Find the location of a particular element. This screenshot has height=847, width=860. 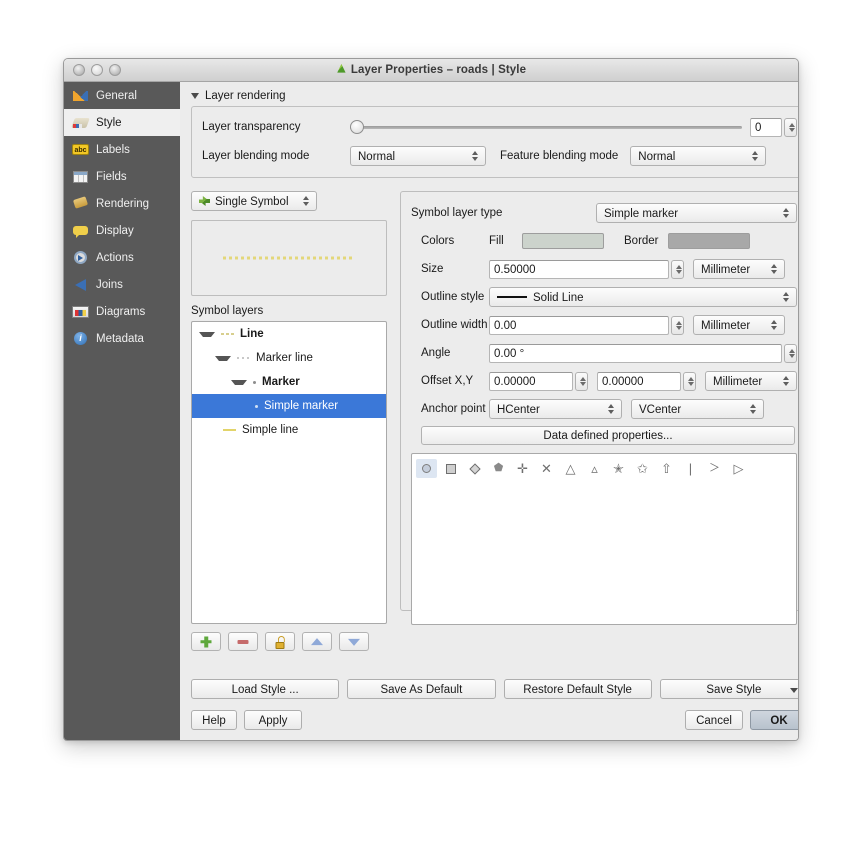

tree-item-label: Simple marker is located at coordinates (301, 406).